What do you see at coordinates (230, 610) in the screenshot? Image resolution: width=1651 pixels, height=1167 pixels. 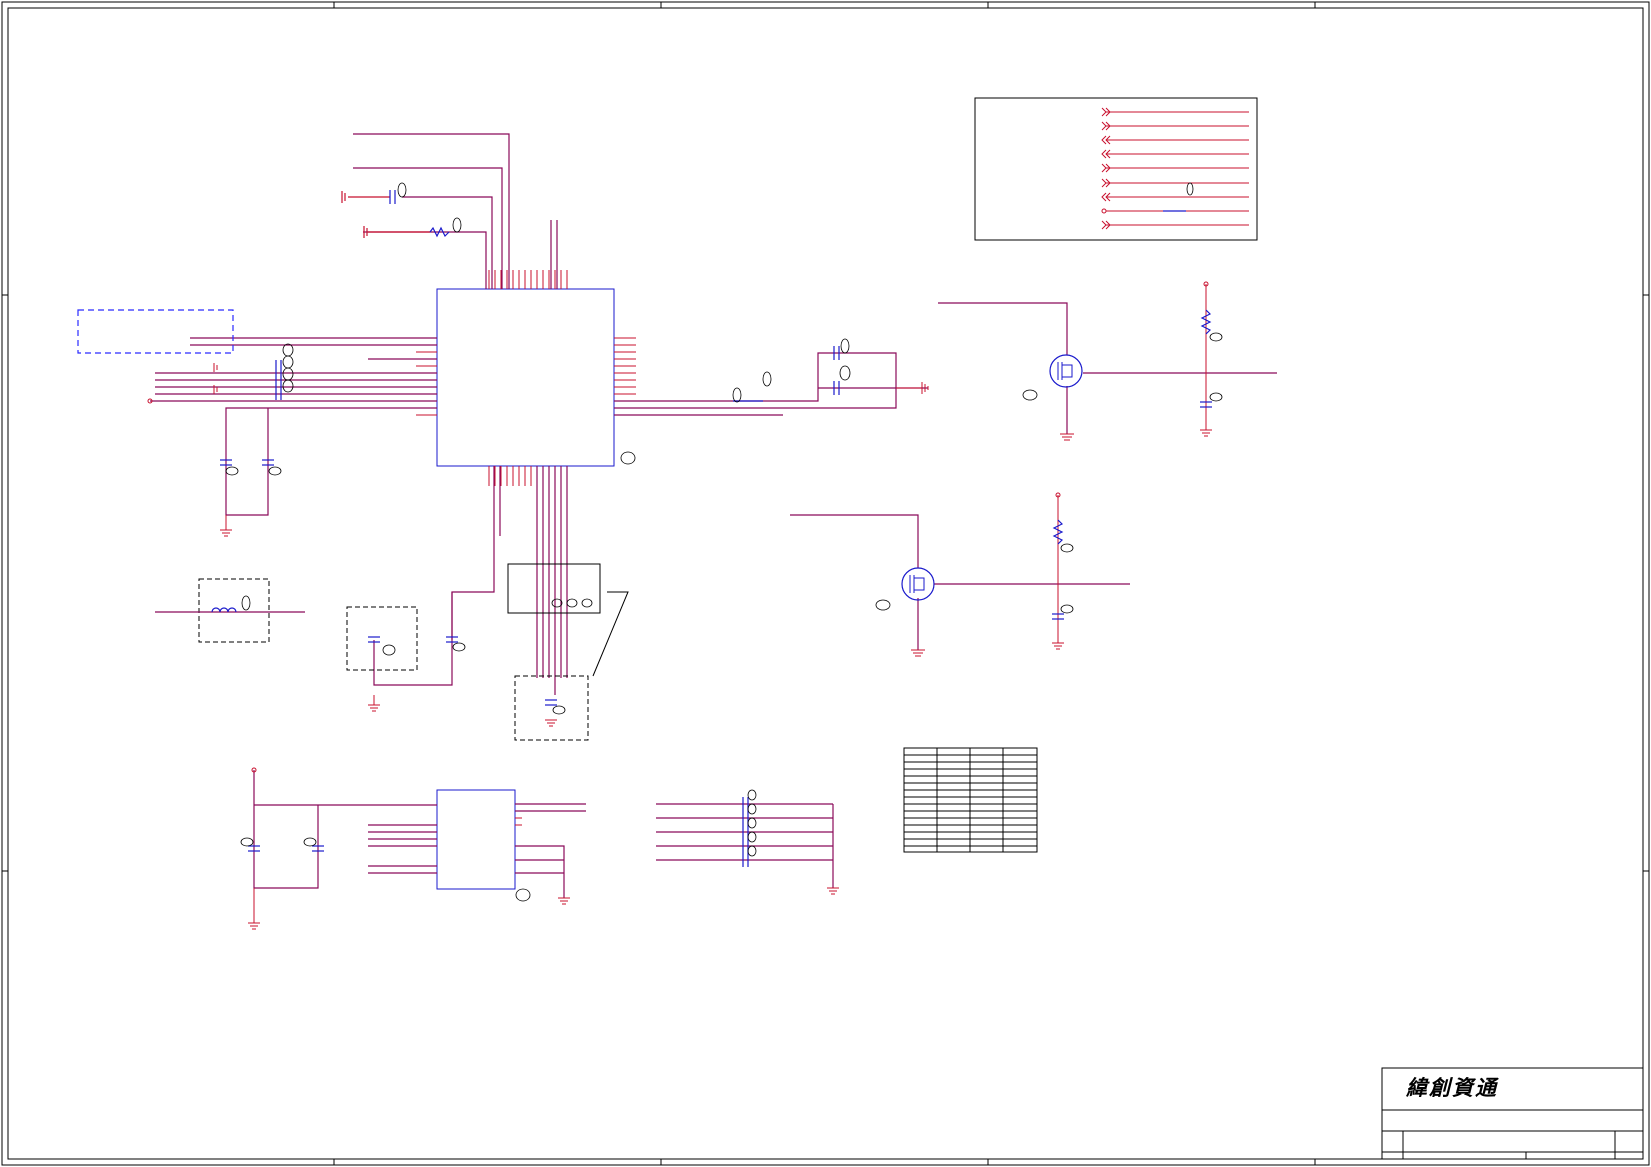 I see `inductor-block` at bounding box center [230, 610].